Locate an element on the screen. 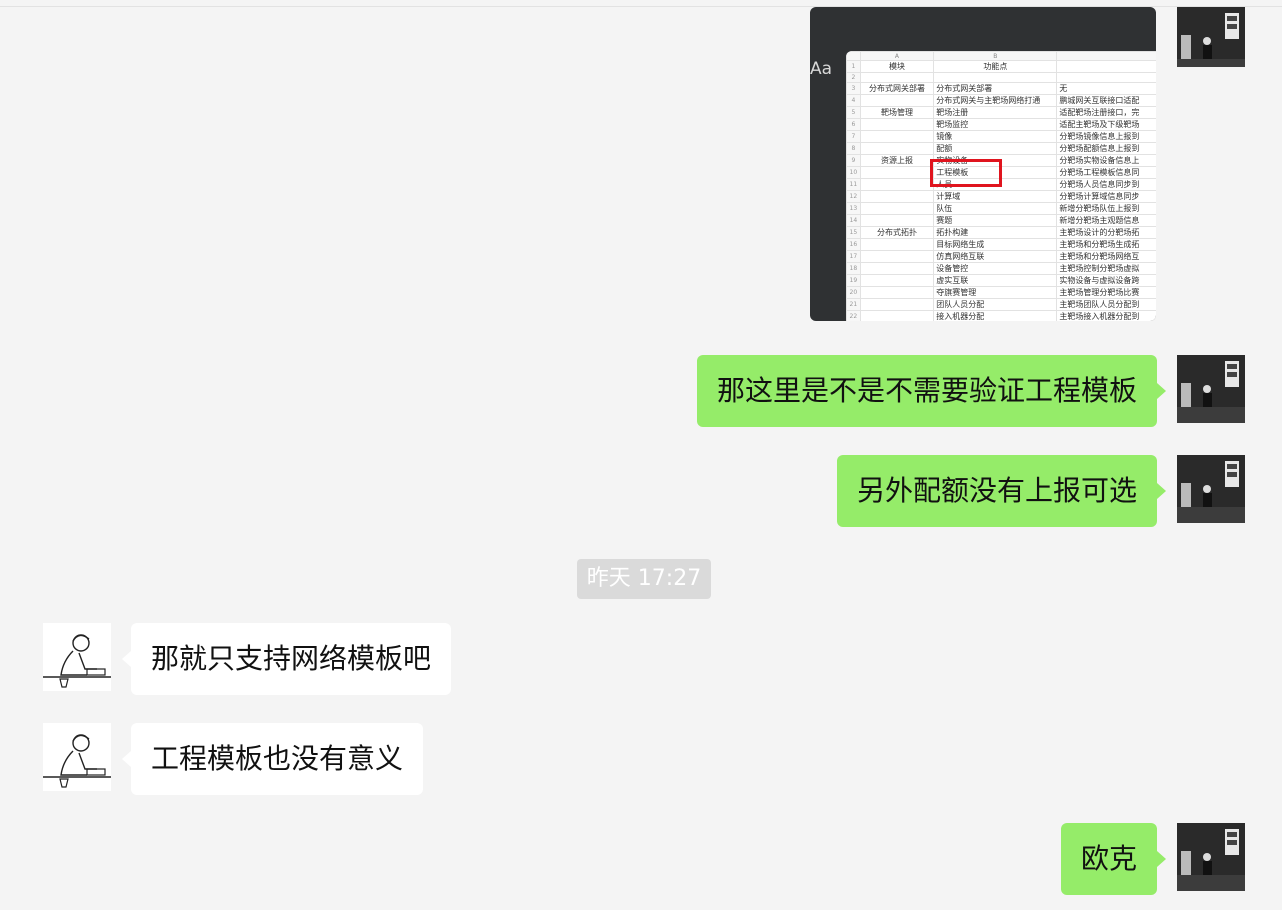 Image resolution: width=1282 pixels, height=910 pixels. sheet-row: 15 分布式拓扑 拓扑构建 主靶场设计的分靶场拓 is located at coordinates (1001, 232).